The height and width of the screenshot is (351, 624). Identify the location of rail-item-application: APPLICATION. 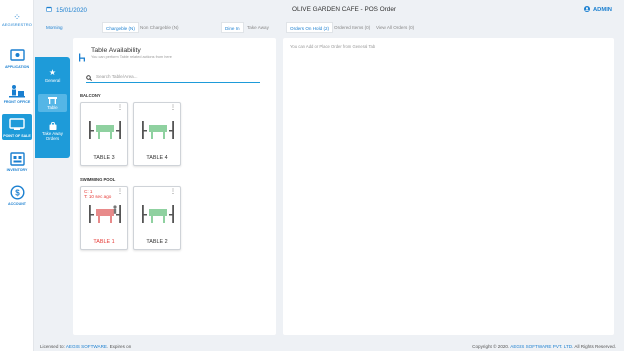
(17, 58).